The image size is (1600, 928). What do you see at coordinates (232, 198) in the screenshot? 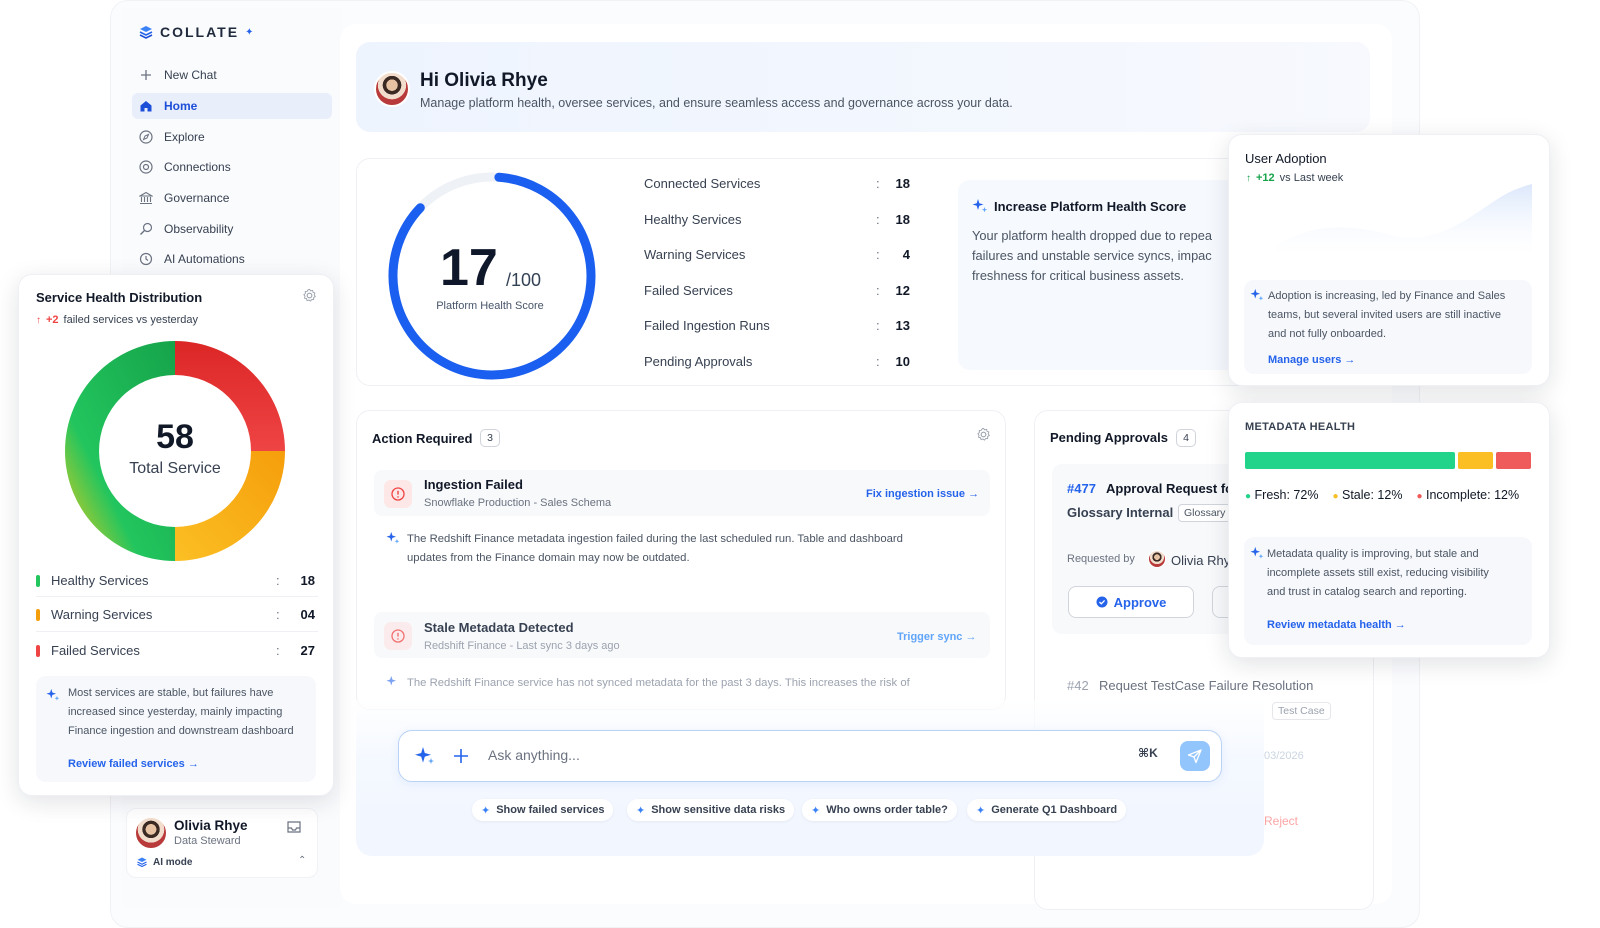
I see `sidebar-item-governance: Governance` at bounding box center [232, 198].